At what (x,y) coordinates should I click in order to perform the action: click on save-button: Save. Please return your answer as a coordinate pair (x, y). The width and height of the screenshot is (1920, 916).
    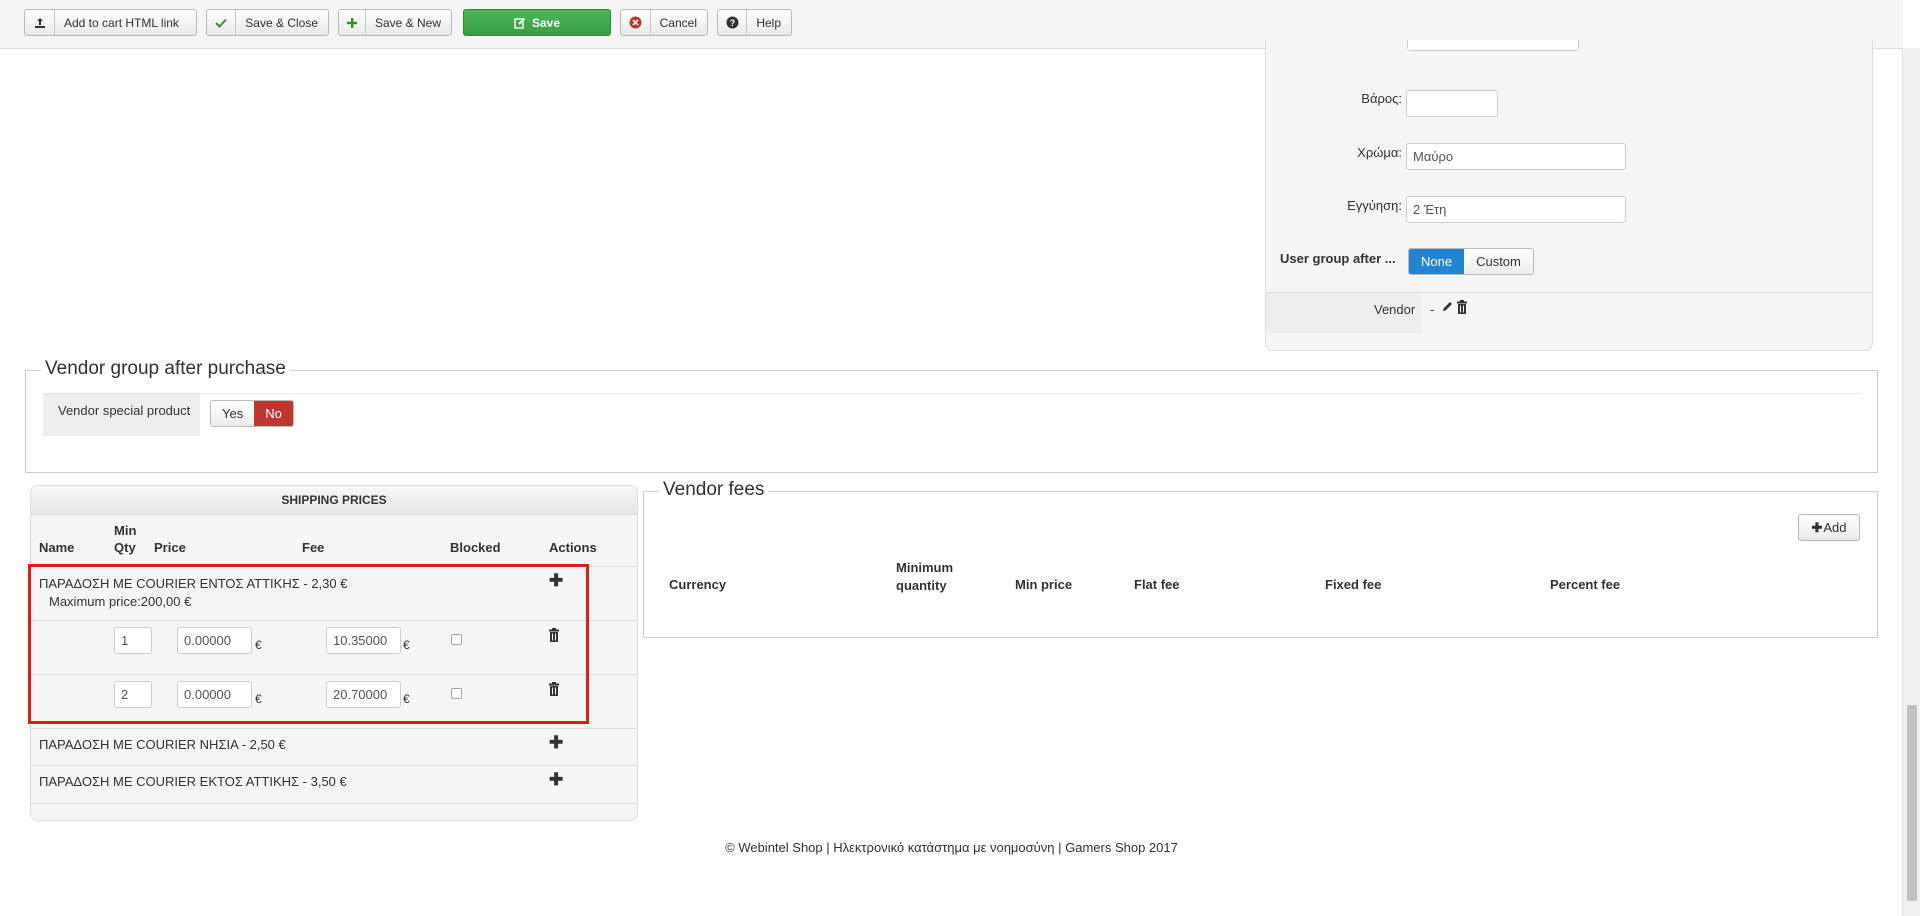
    Looking at the image, I should click on (537, 22).